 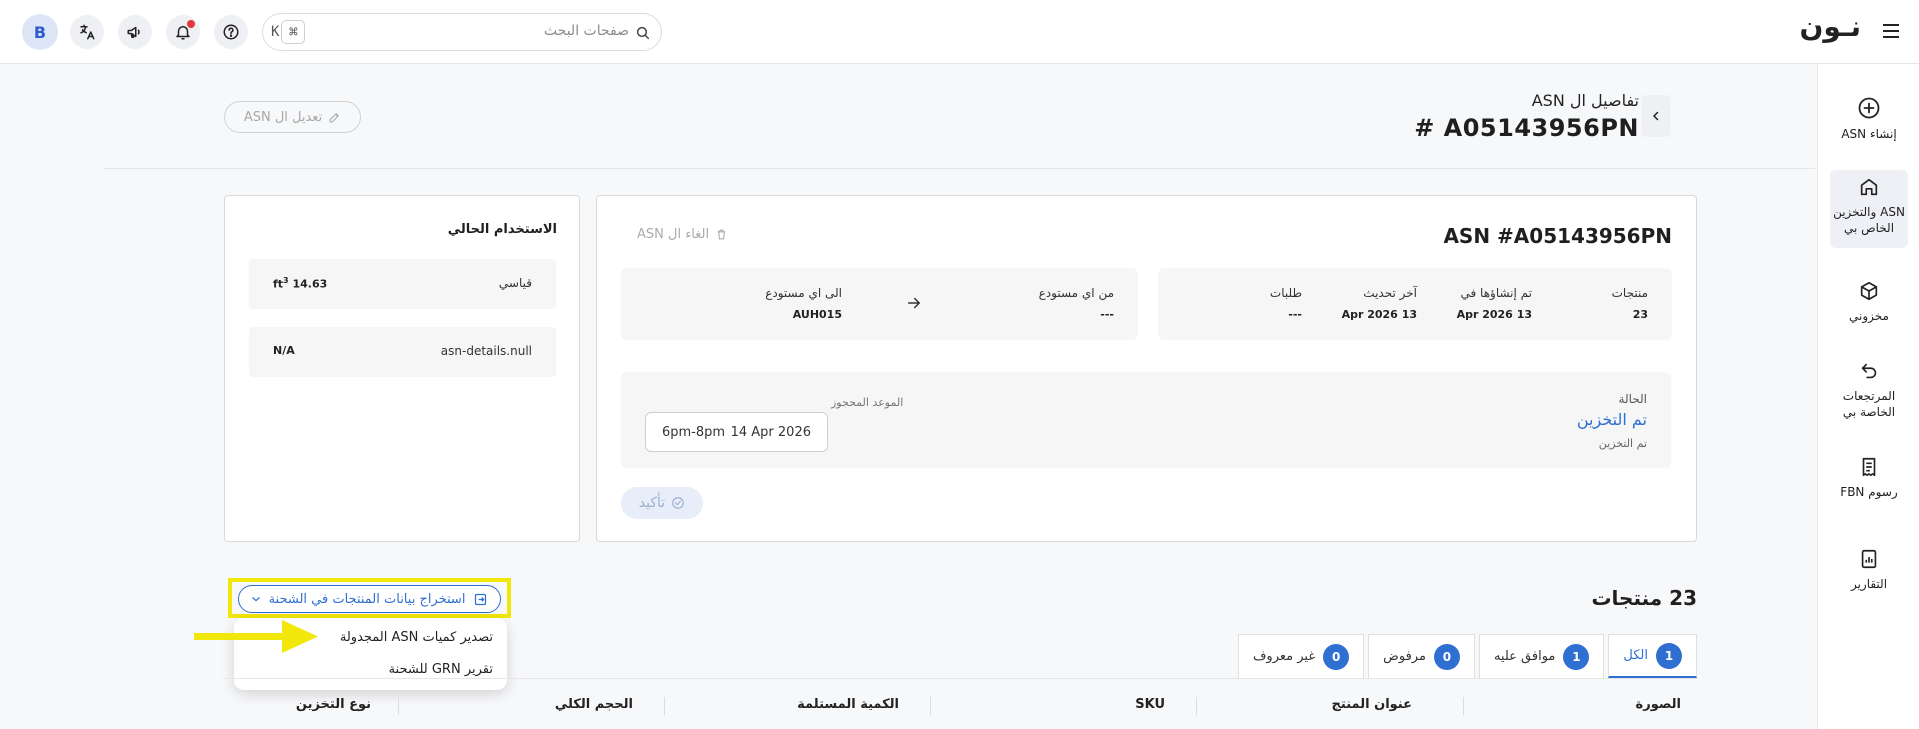 What do you see at coordinates (1372, 704) in the screenshot?
I see `column-header-title: عنوان المنتج` at bounding box center [1372, 704].